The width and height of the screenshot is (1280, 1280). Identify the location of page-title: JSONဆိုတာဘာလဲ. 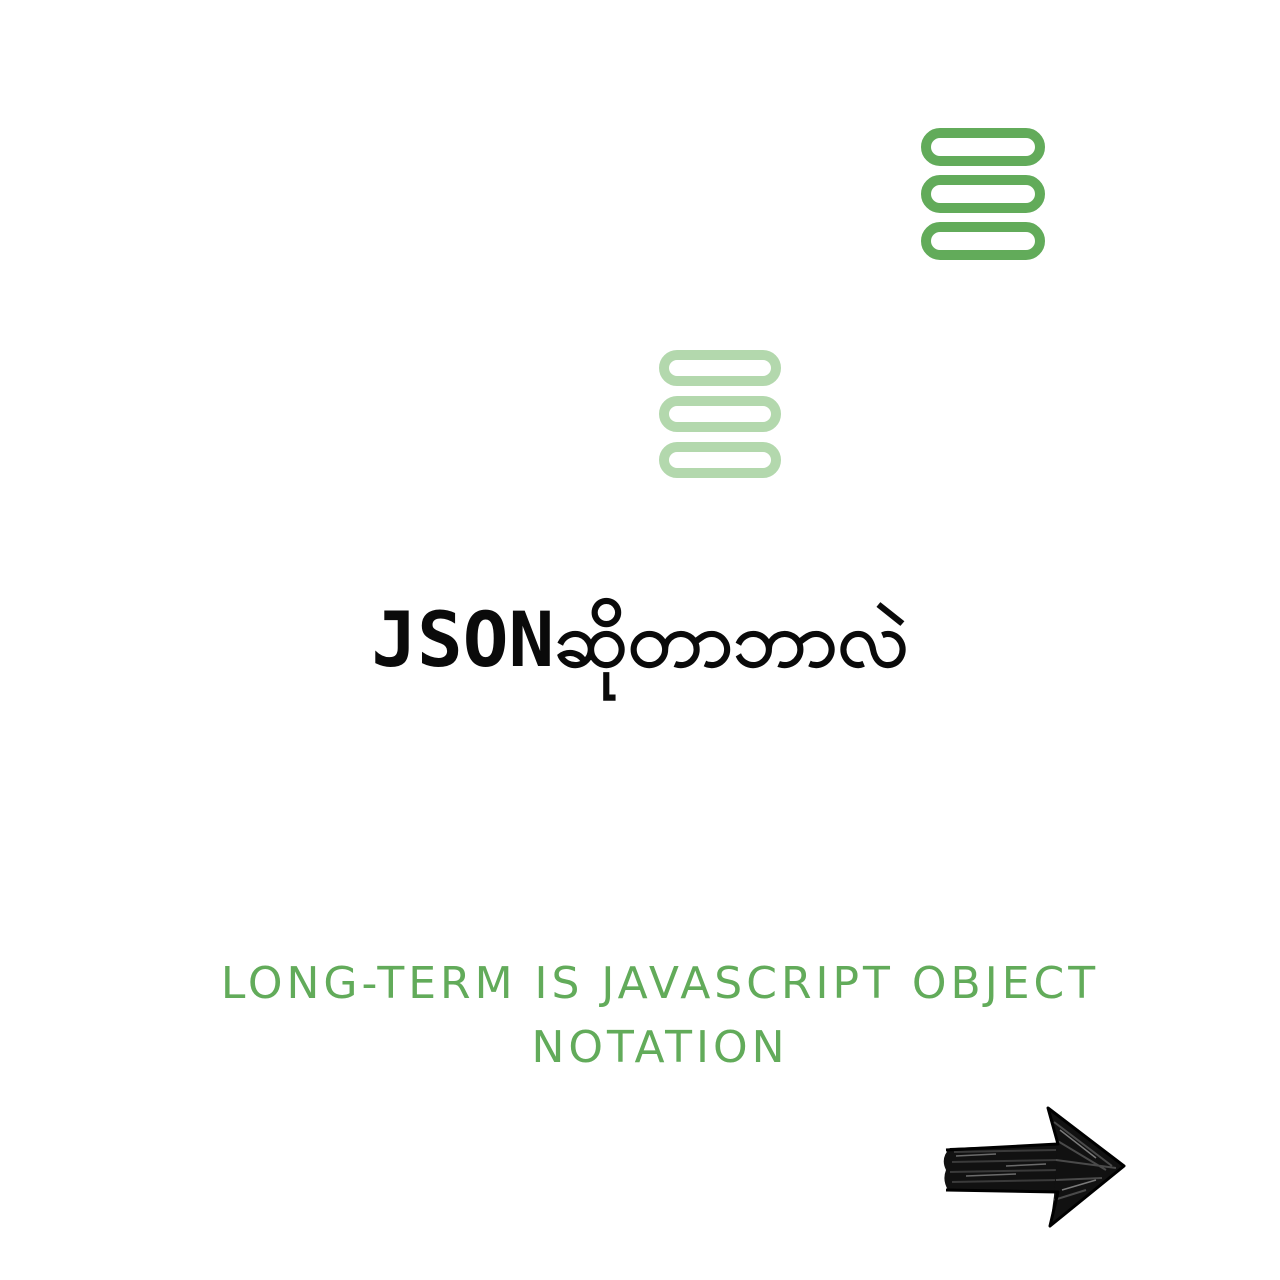
(640, 639).